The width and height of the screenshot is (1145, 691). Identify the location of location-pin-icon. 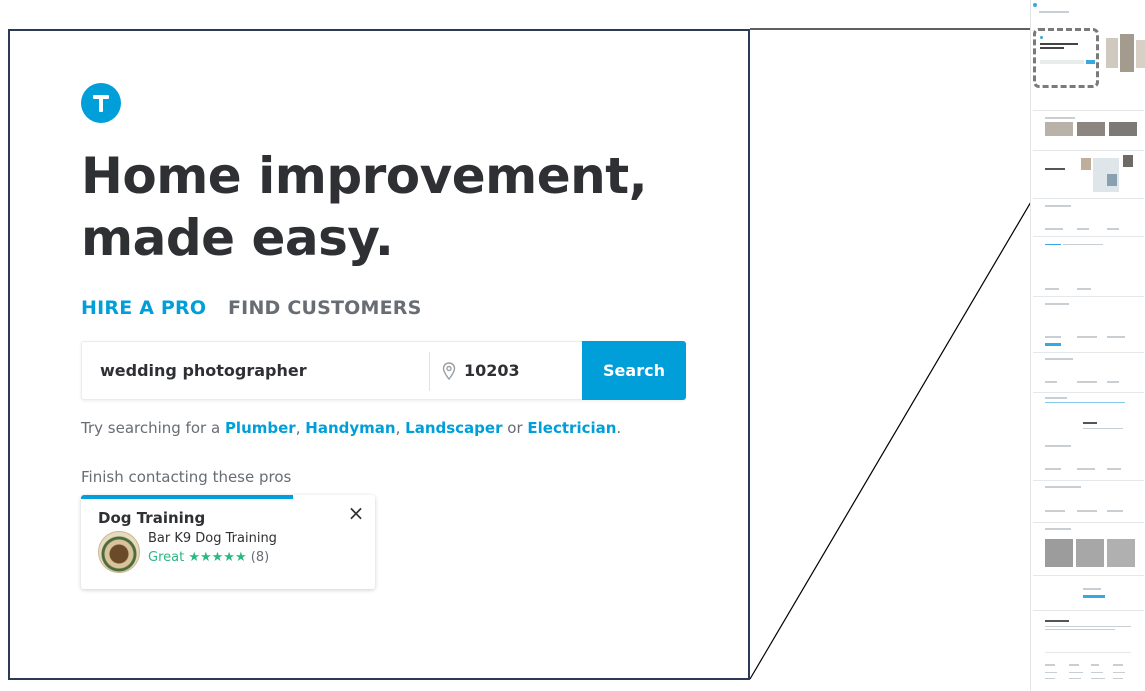
(449, 371).